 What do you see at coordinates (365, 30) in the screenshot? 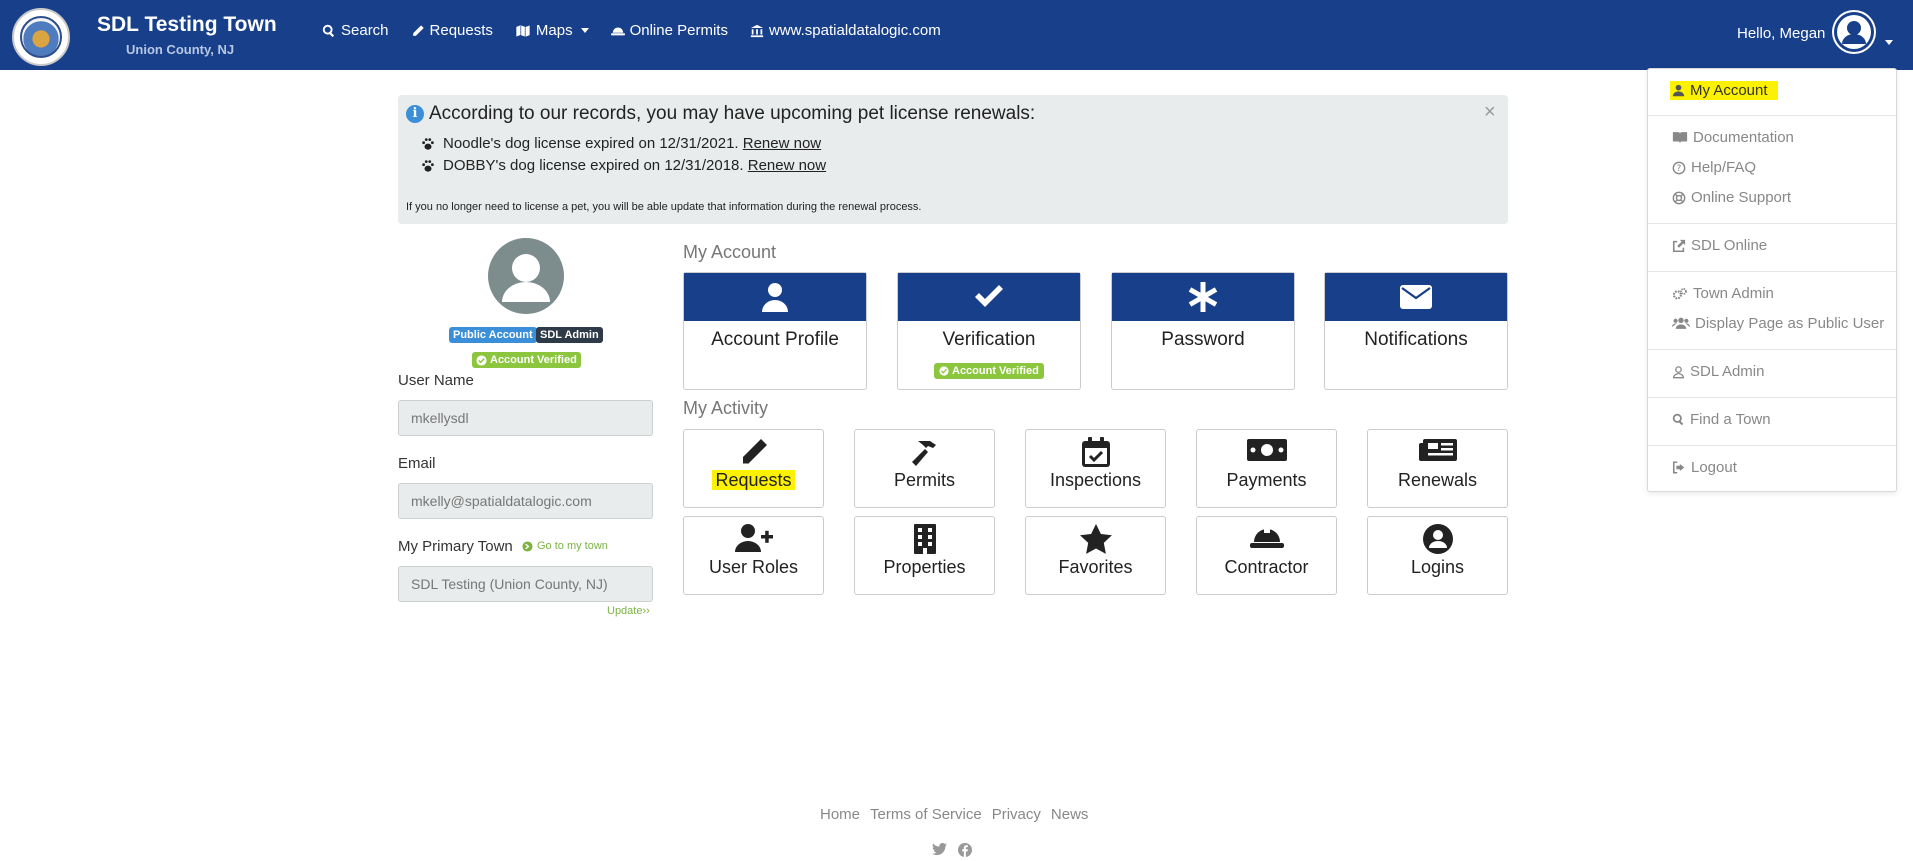
I see `nav-search-label: Search` at bounding box center [365, 30].